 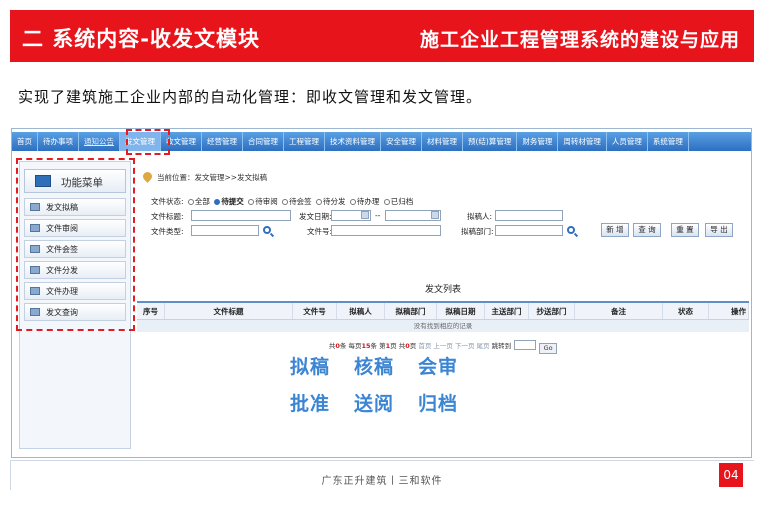 I want to click on step-archive: 归档, so click(x=438, y=404).